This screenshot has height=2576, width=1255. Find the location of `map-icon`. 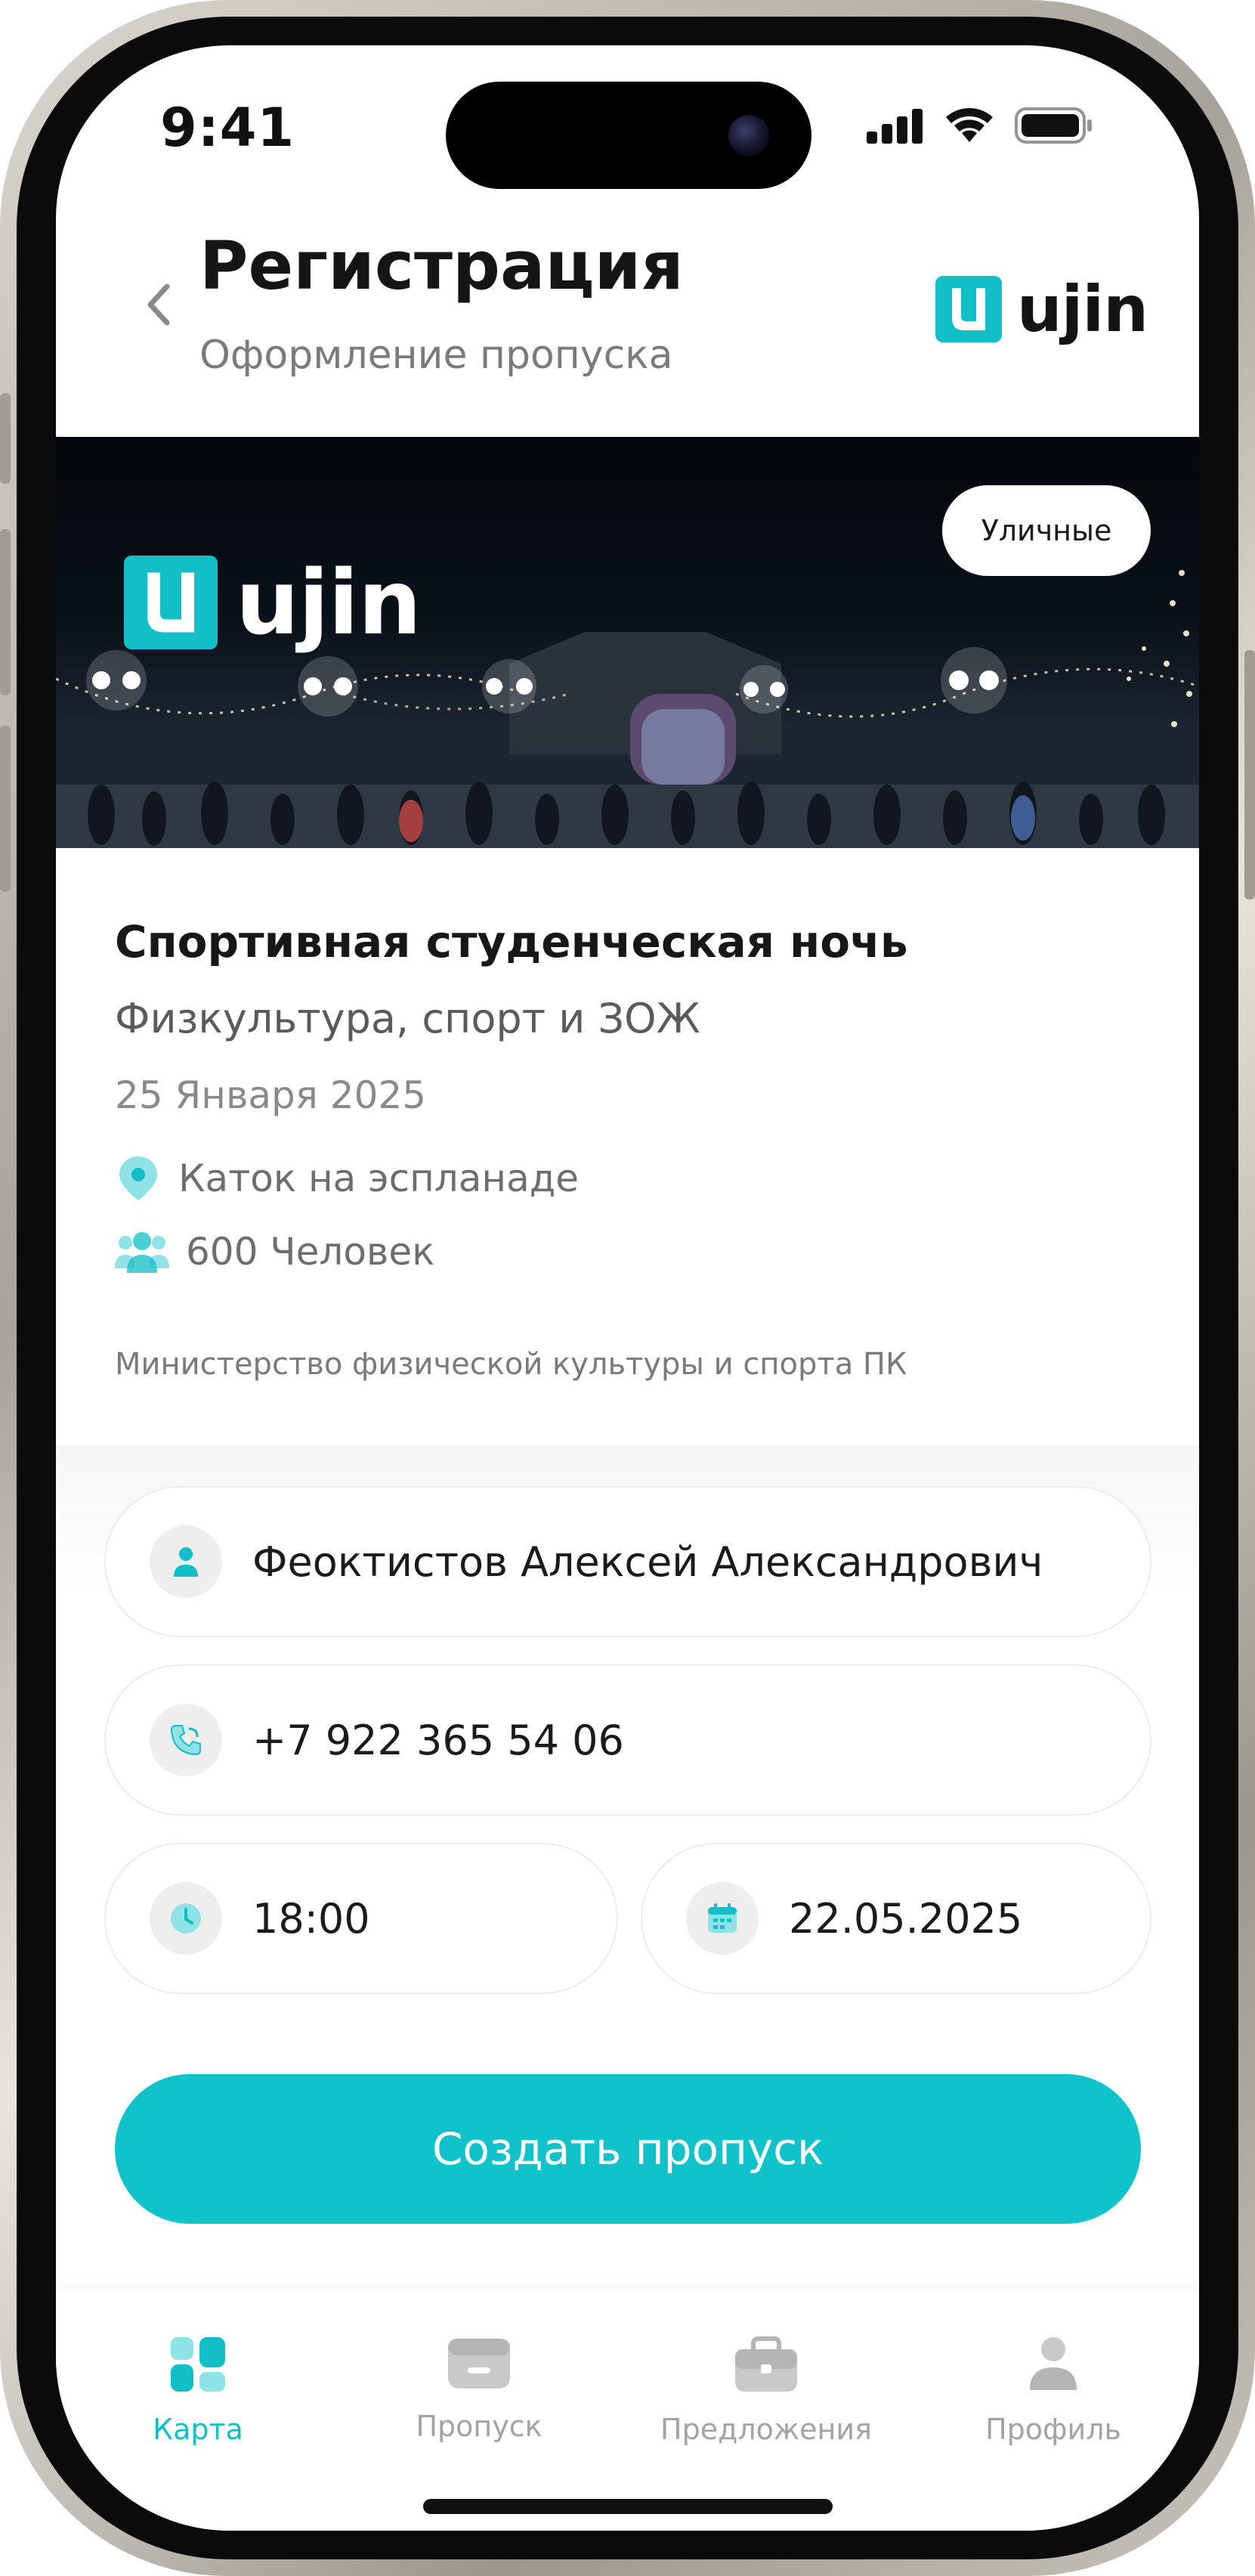

map-icon is located at coordinates (198, 2364).